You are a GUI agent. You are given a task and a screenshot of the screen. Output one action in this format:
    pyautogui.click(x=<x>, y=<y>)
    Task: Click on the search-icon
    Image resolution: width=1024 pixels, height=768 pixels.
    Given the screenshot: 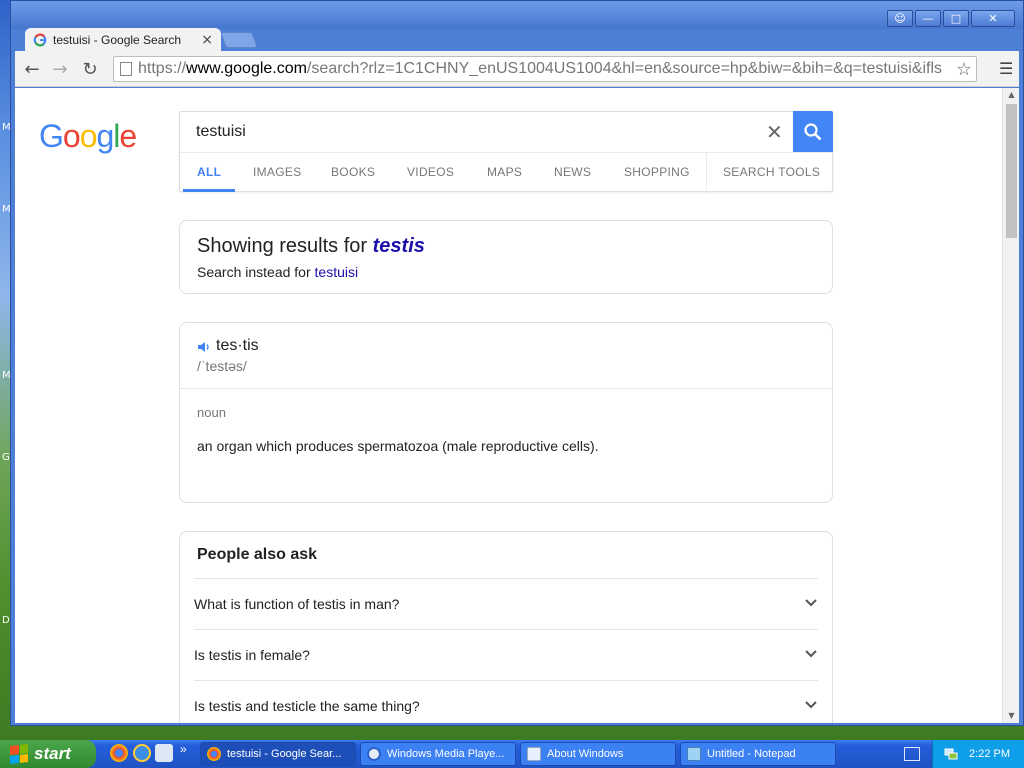 What is the action you would take?
    pyautogui.click(x=813, y=131)
    